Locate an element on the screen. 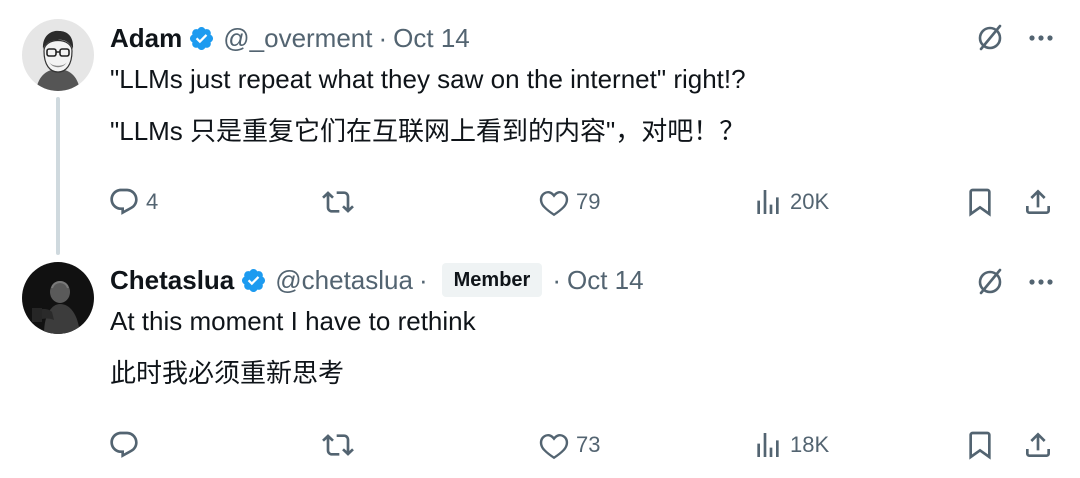 The image size is (1080, 478). like-button: 79 is located at coordinates (569, 202).